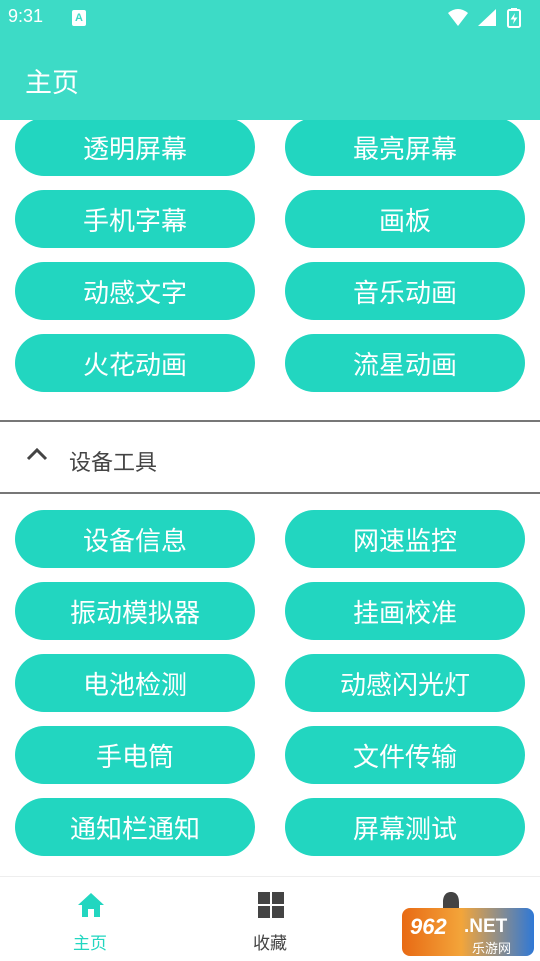 The width and height of the screenshot is (540, 961). What do you see at coordinates (270, 457) in the screenshot?
I see `device-tools-section-header: 设备工具` at bounding box center [270, 457].